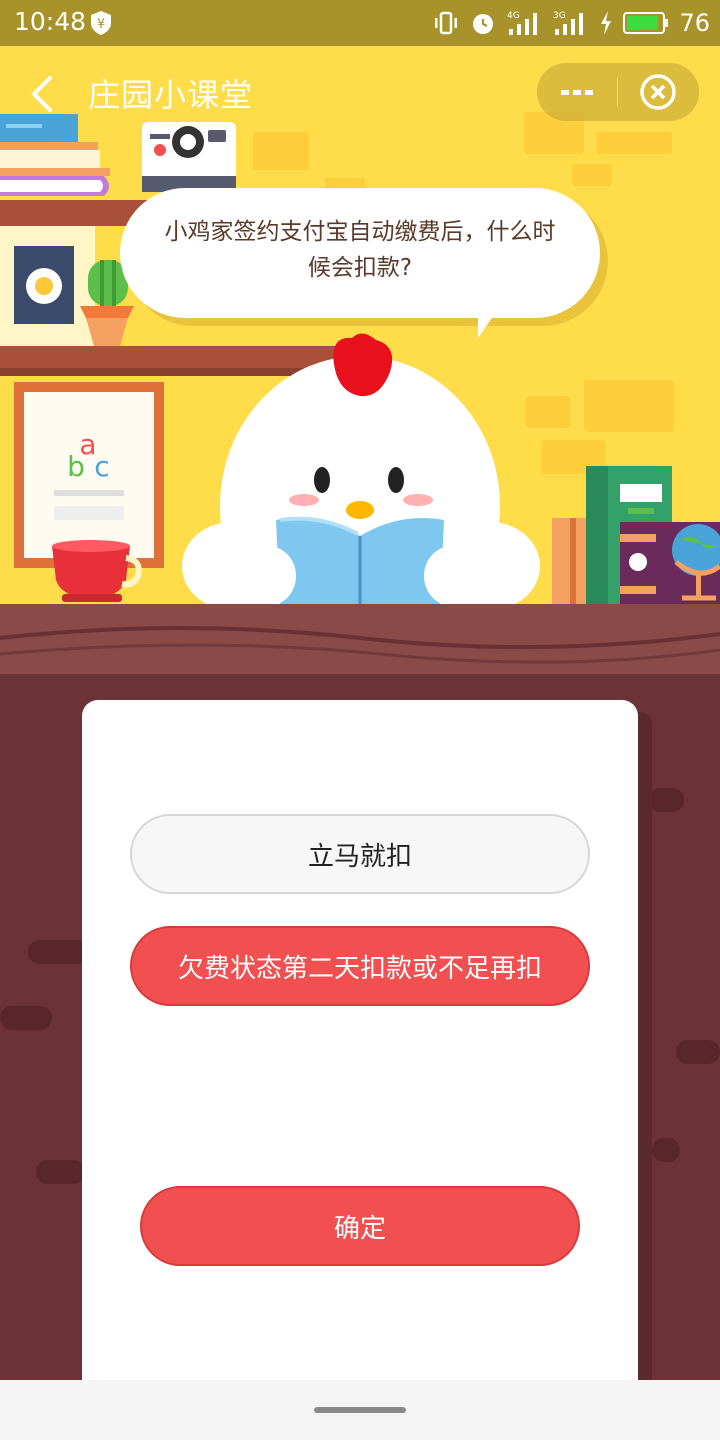 The width and height of the screenshot is (720, 1440). What do you see at coordinates (171, 95) in the screenshot?
I see `page-title: 庄园小课堂` at bounding box center [171, 95].